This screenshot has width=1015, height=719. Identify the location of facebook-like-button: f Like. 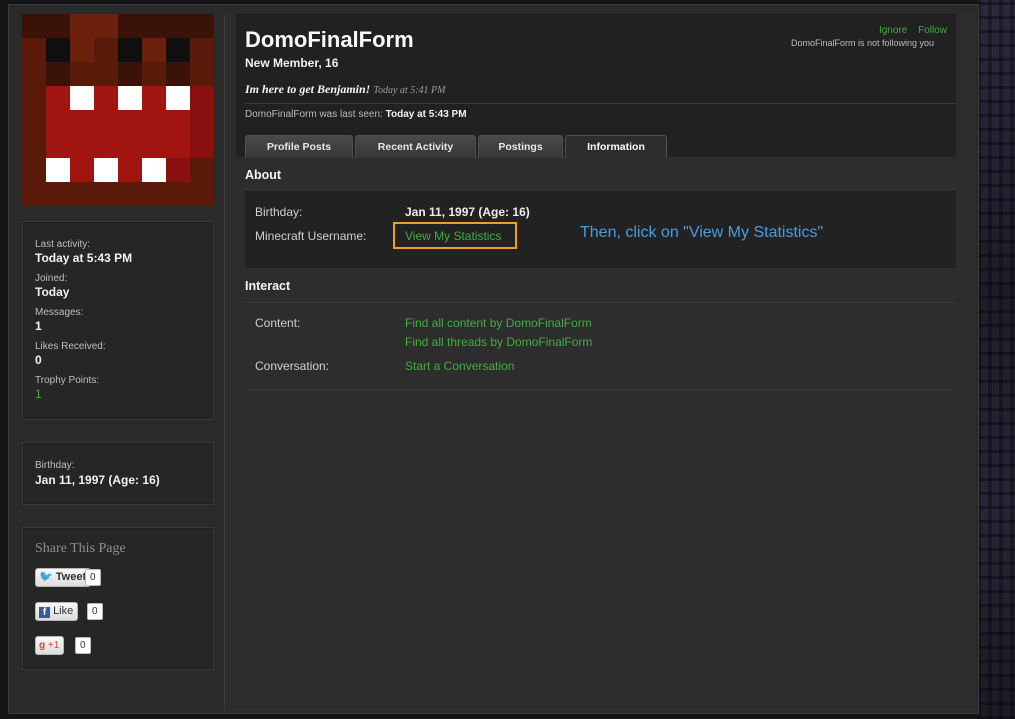
(57, 611).